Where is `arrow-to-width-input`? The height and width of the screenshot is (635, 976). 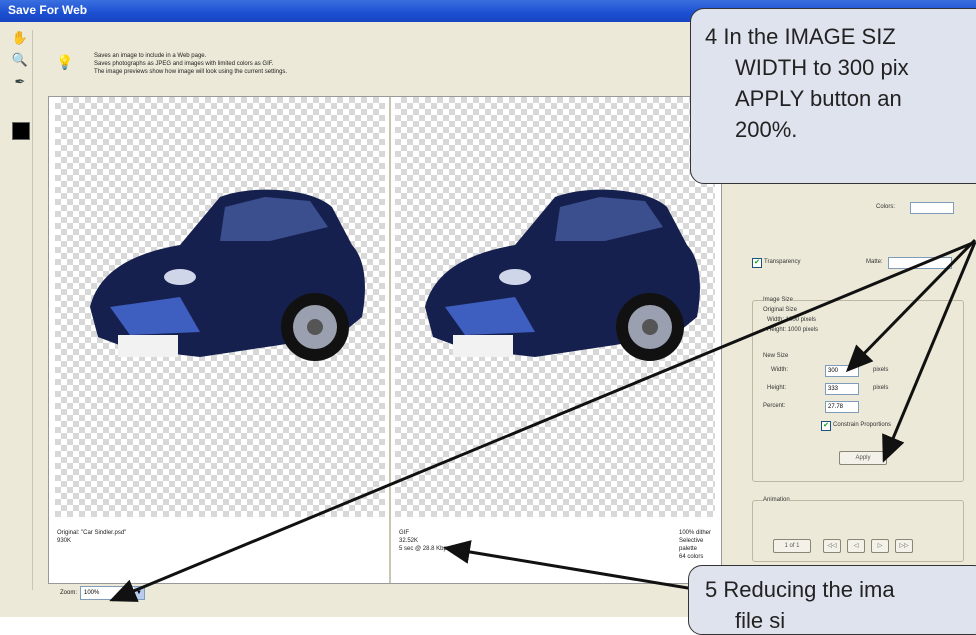 arrow-to-width-input is located at coordinates (910, 305).